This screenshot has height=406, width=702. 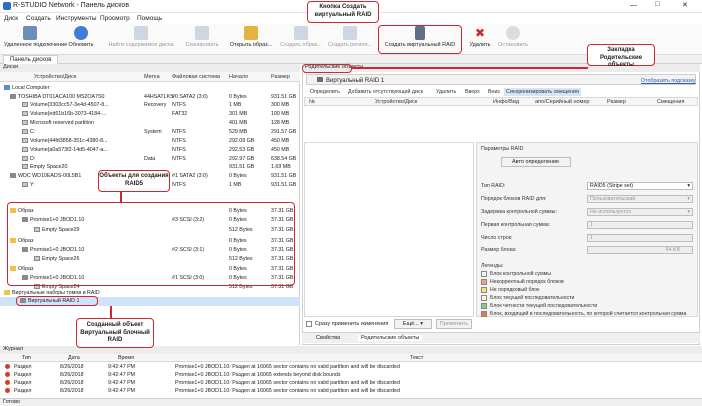 I want to click on raid-objects-highlight, so click(x=151, y=244).